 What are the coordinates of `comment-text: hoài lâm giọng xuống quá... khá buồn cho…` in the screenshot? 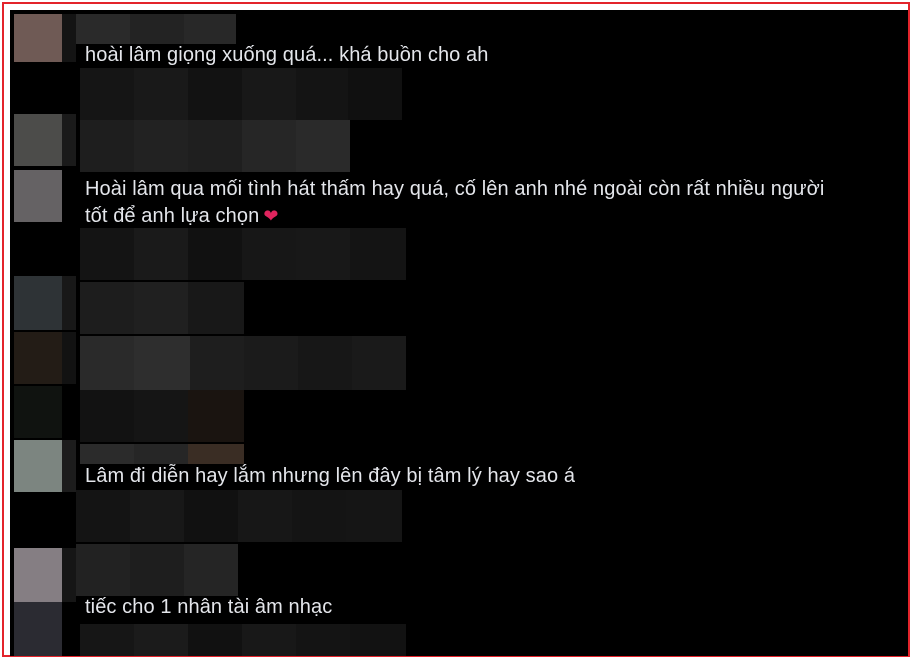 It's located at (287, 55).